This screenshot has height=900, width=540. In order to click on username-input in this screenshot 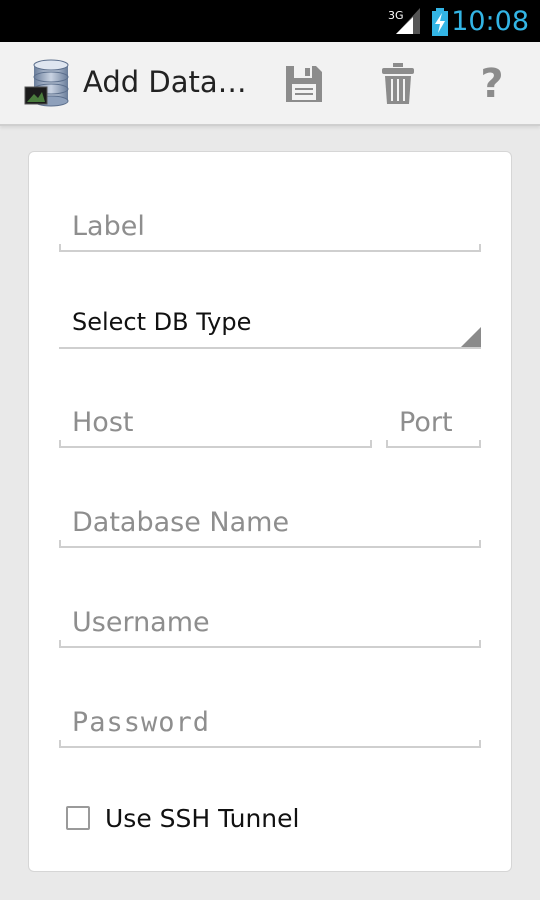, I will do `click(272, 622)`.